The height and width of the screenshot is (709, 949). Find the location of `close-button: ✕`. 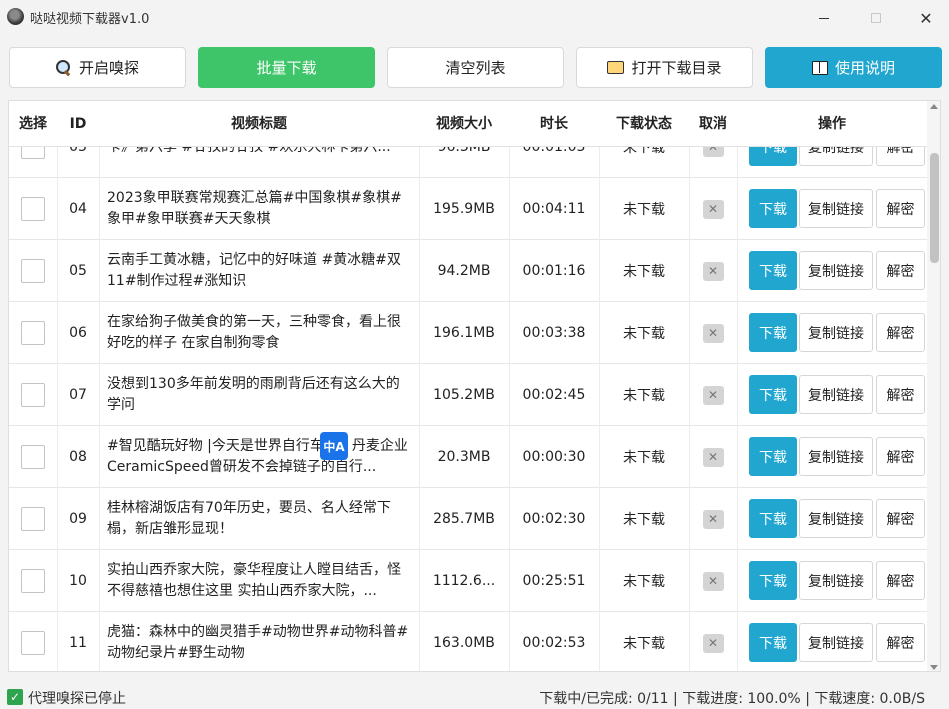

close-button: ✕ is located at coordinates (926, 18).